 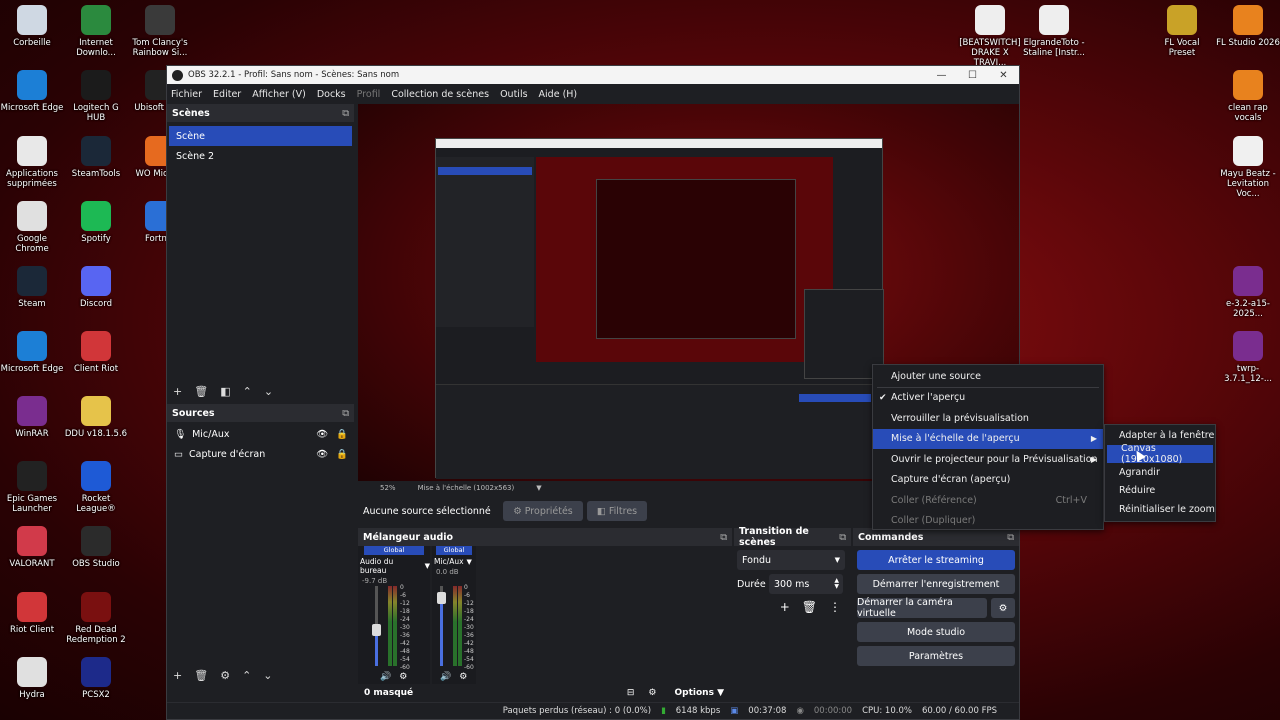 What do you see at coordinates (988, 480) in the screenshot?
I see `menu-item-screenshot-preview: Capture d'écran (aperçu)` at bounding box center [988, 480].